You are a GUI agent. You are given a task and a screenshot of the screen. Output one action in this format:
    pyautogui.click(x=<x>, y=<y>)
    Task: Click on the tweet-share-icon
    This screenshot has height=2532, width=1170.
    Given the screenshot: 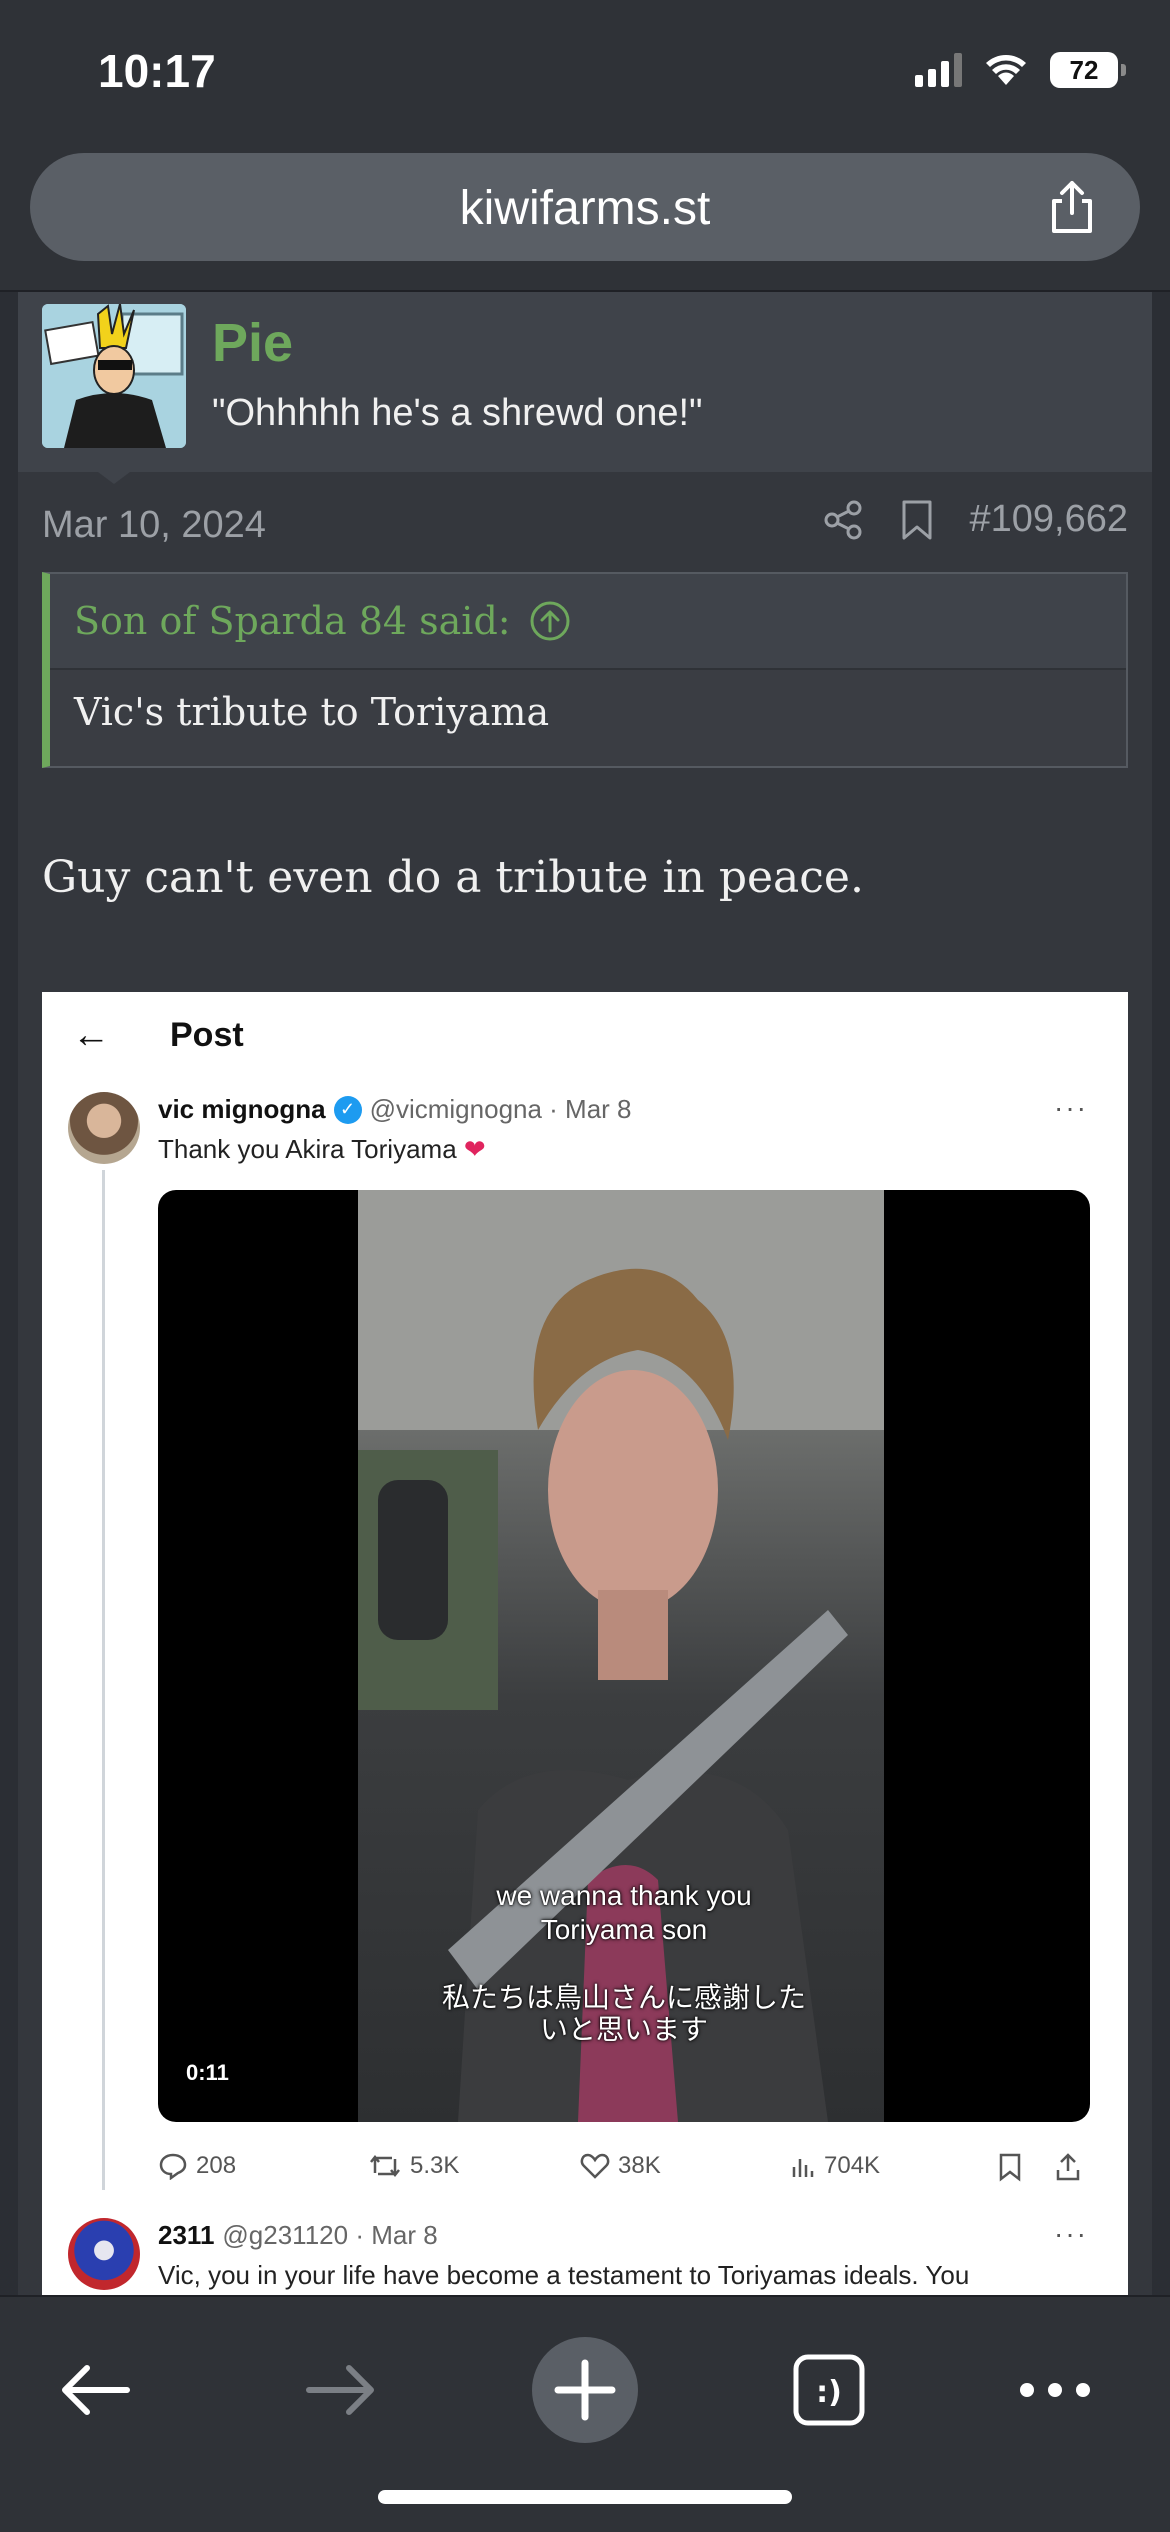 What is the action you would take?
    pyautogui.click(x=1068, y=2167)
    